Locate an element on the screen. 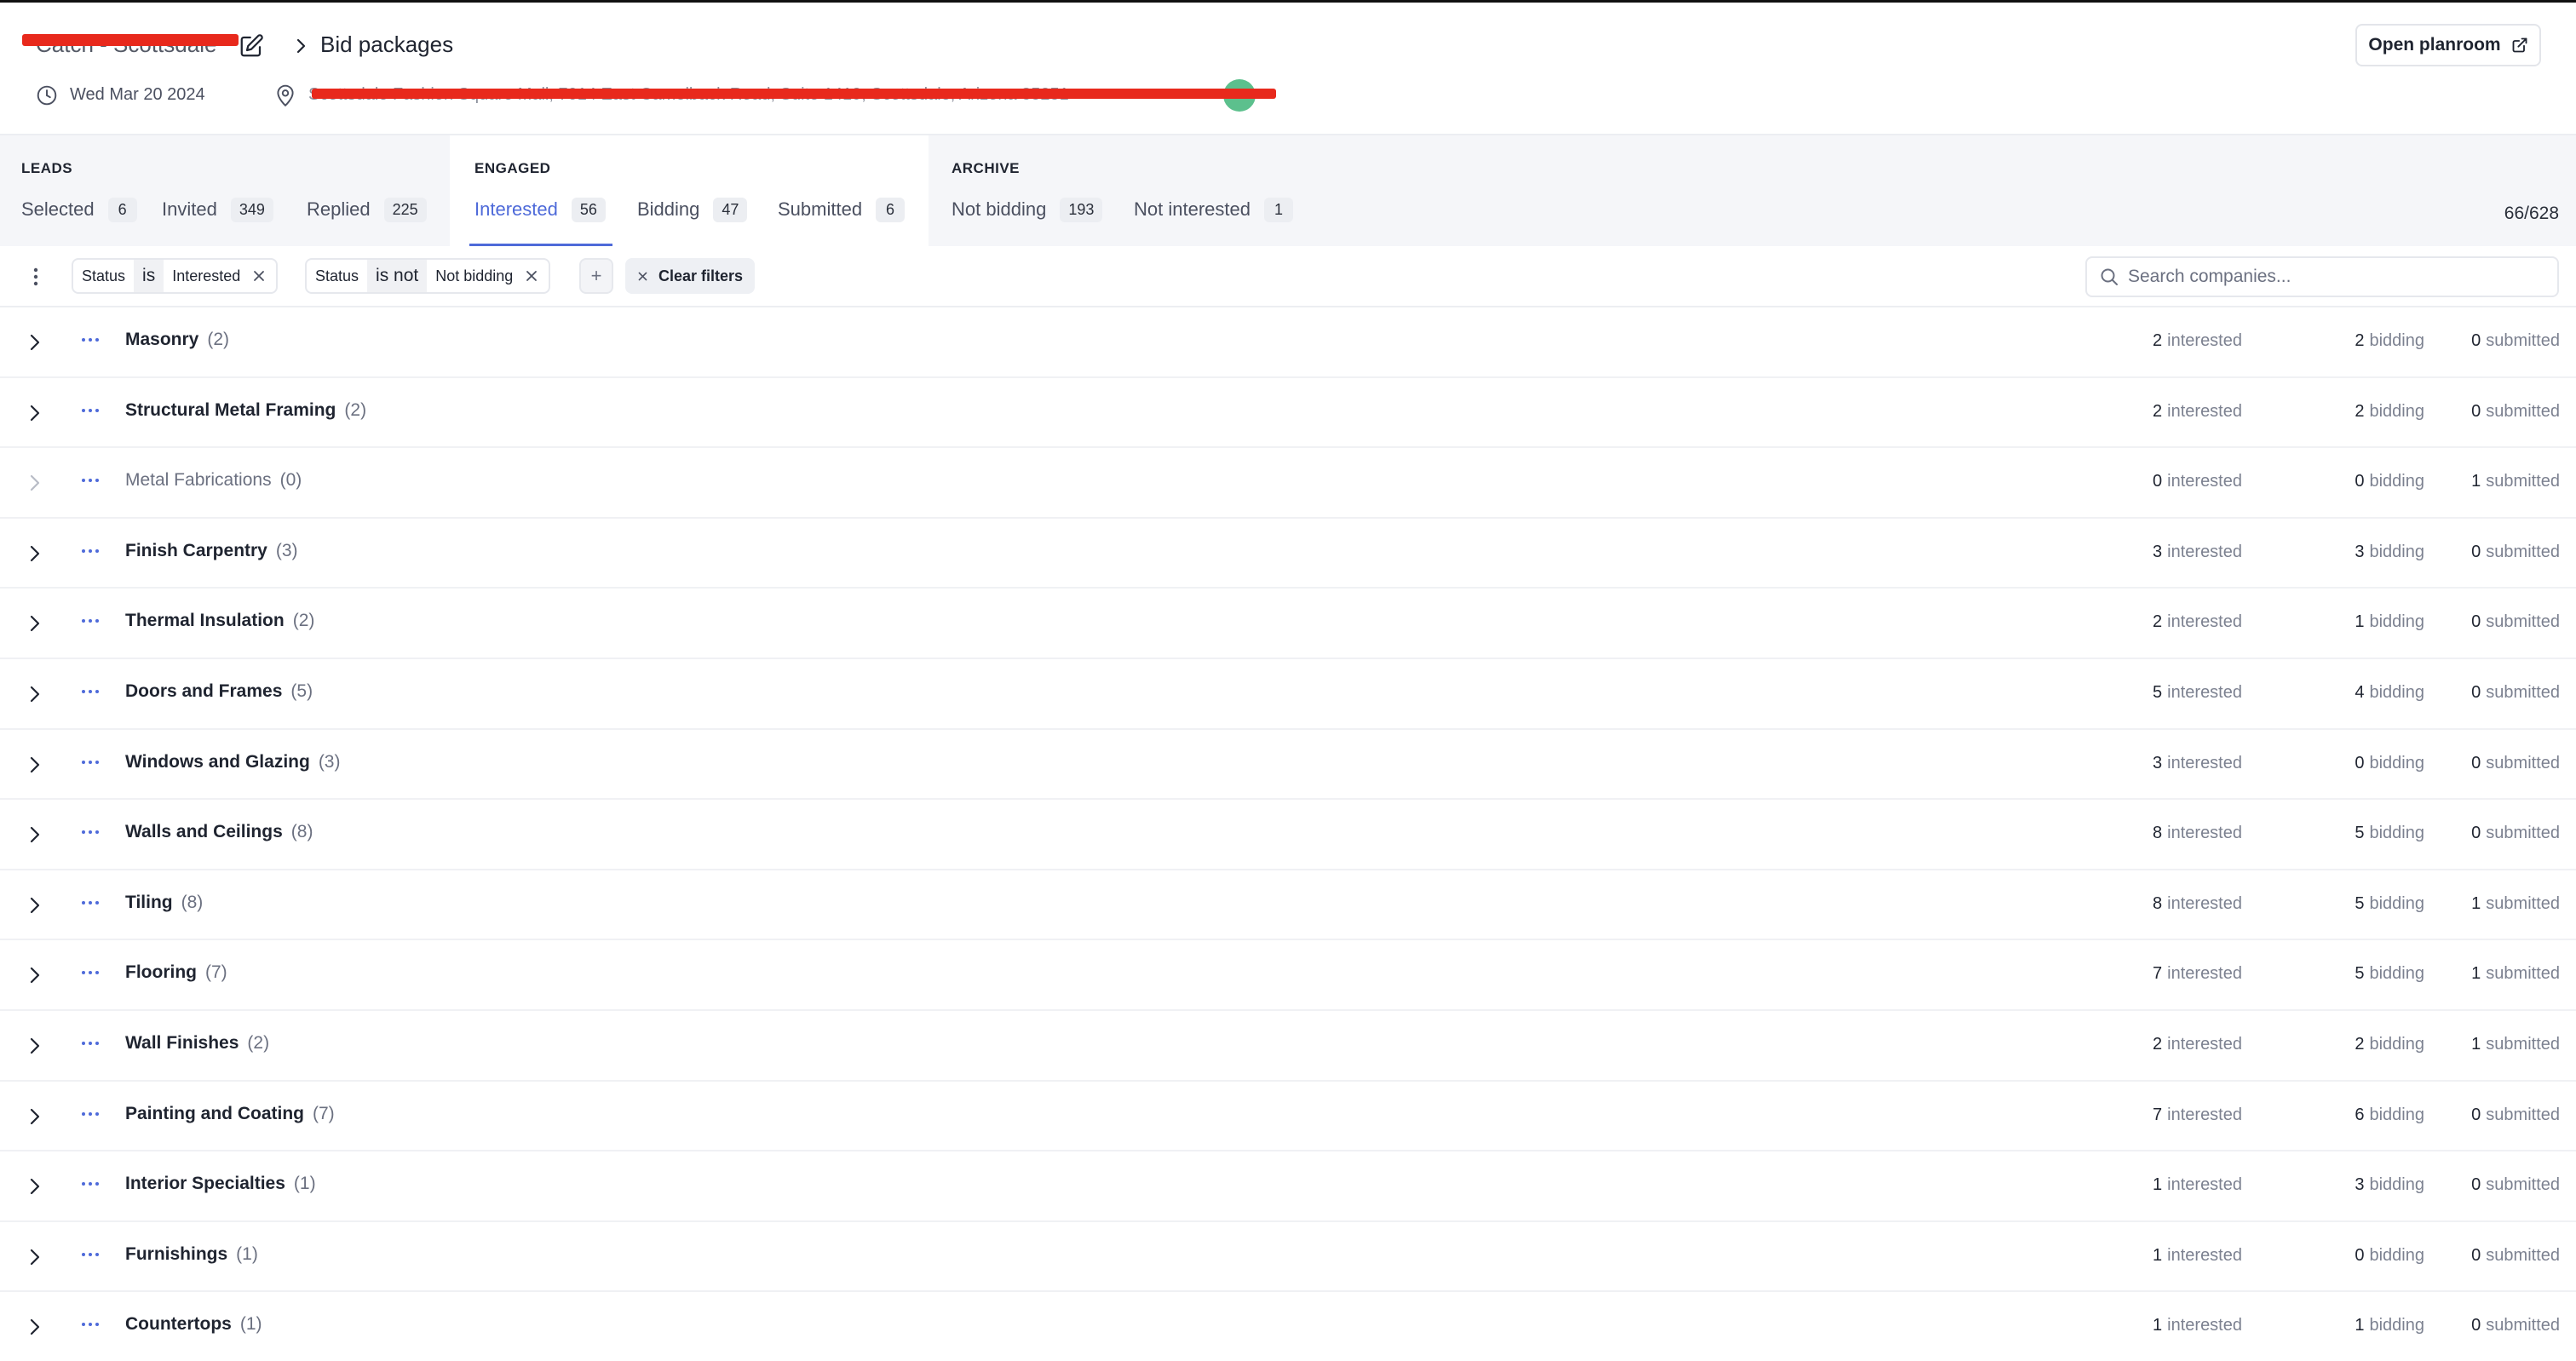 Image resolution: width=2576 pixels, height=1361 pixels. tab-invited: Invited 349 is located at coordinates (217, 209).